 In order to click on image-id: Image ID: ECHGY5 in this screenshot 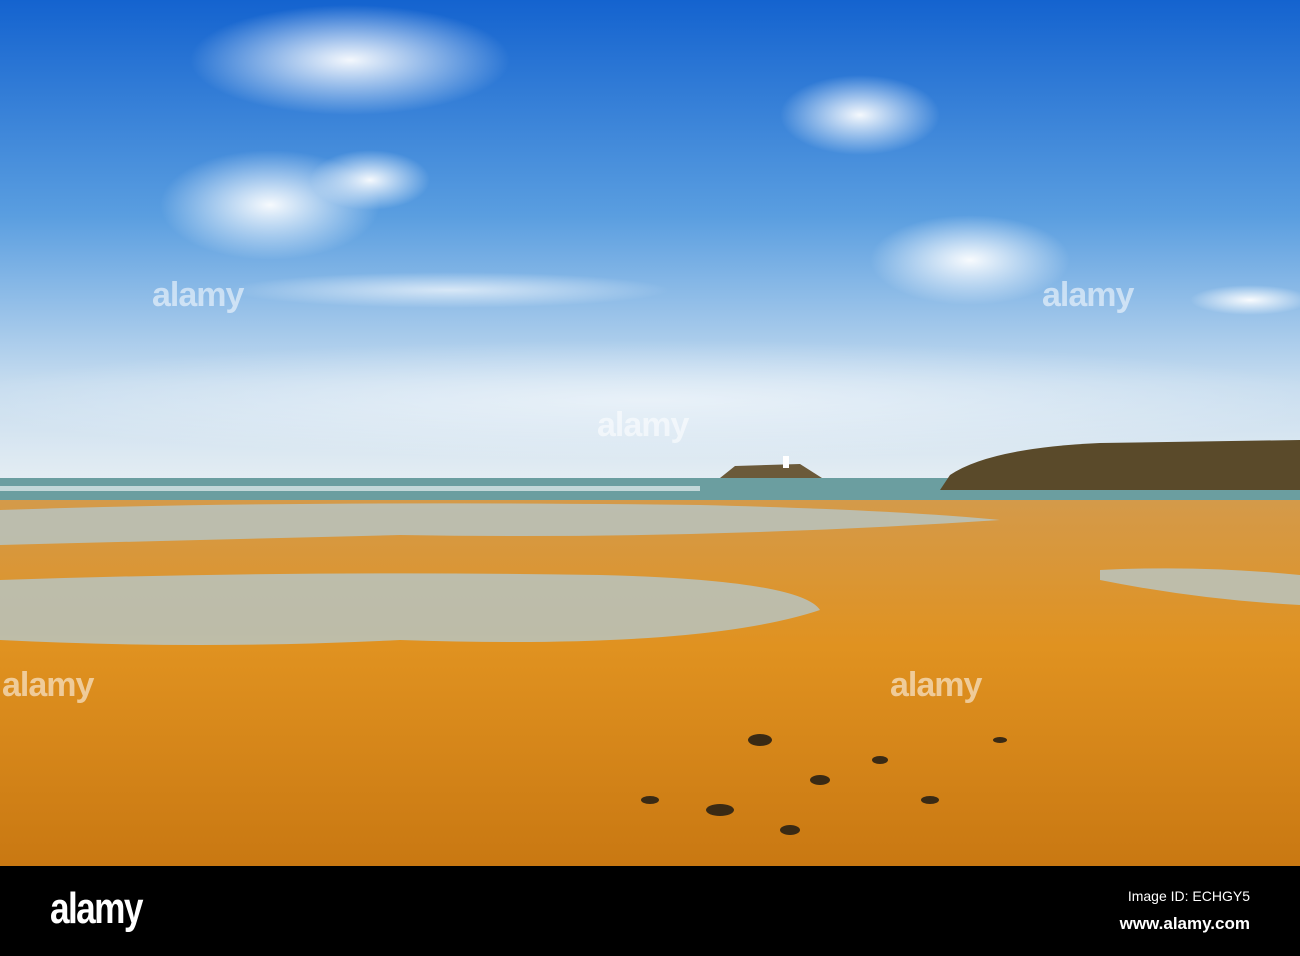, I will do `click(1188, 896)`.